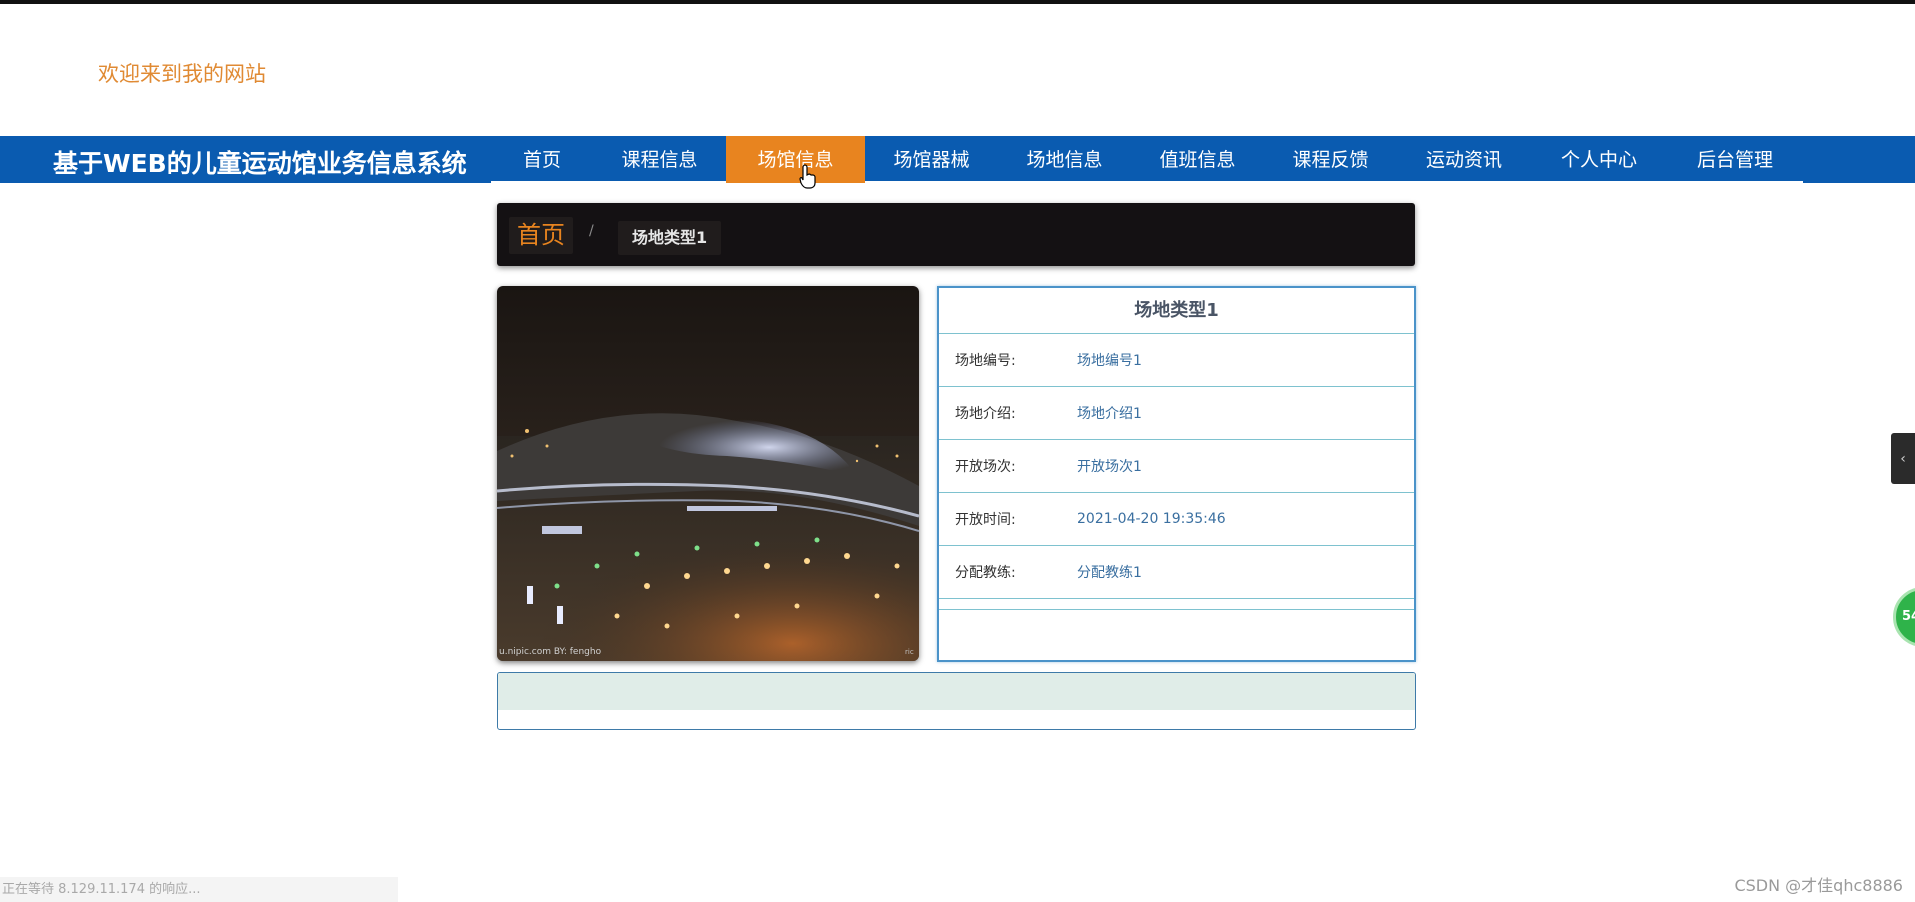 The width and height of the screenshot is (1915, 902). I want to click on content-box, so click(956, 701).